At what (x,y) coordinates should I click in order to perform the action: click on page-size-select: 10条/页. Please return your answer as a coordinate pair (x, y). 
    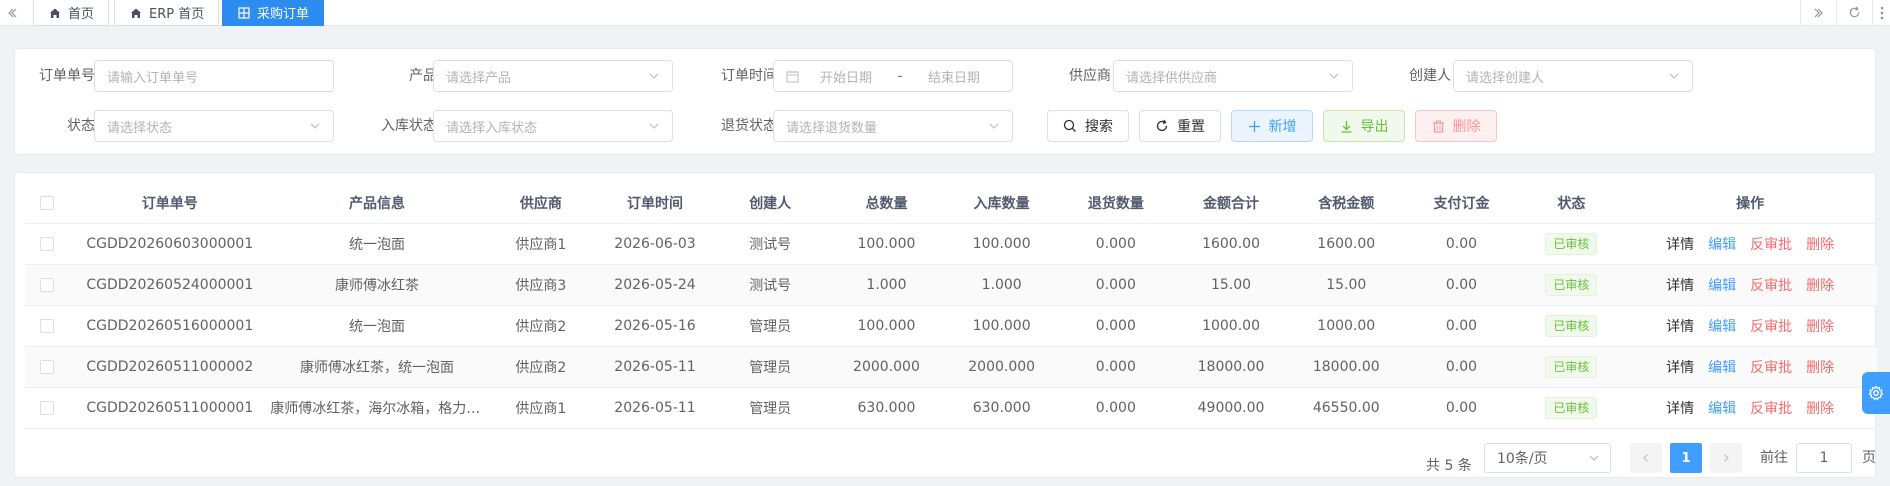
    Looking at the image, I should click on (1547, 458).